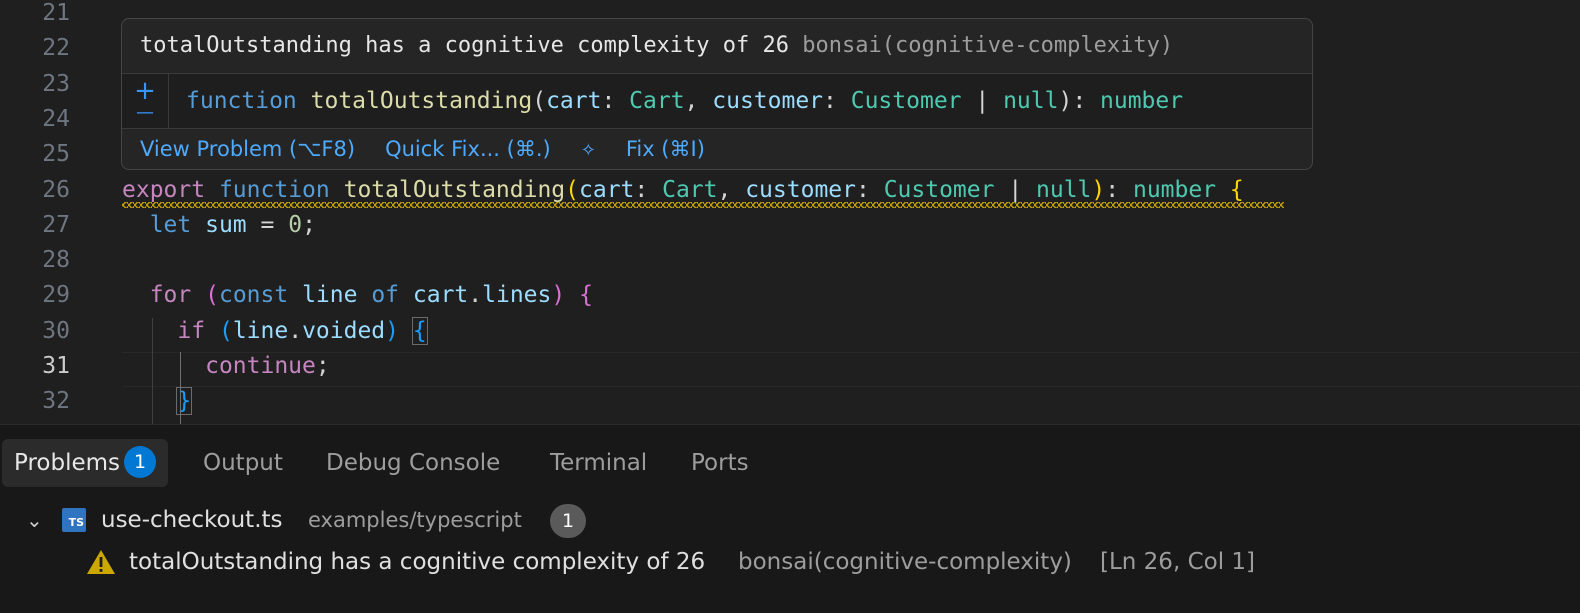 This screenshot has height=613, width=1580. Describe the element at coordinates (790, 225) in the screenshot. I see `code-line: 27 let sum = 0;` at that location.